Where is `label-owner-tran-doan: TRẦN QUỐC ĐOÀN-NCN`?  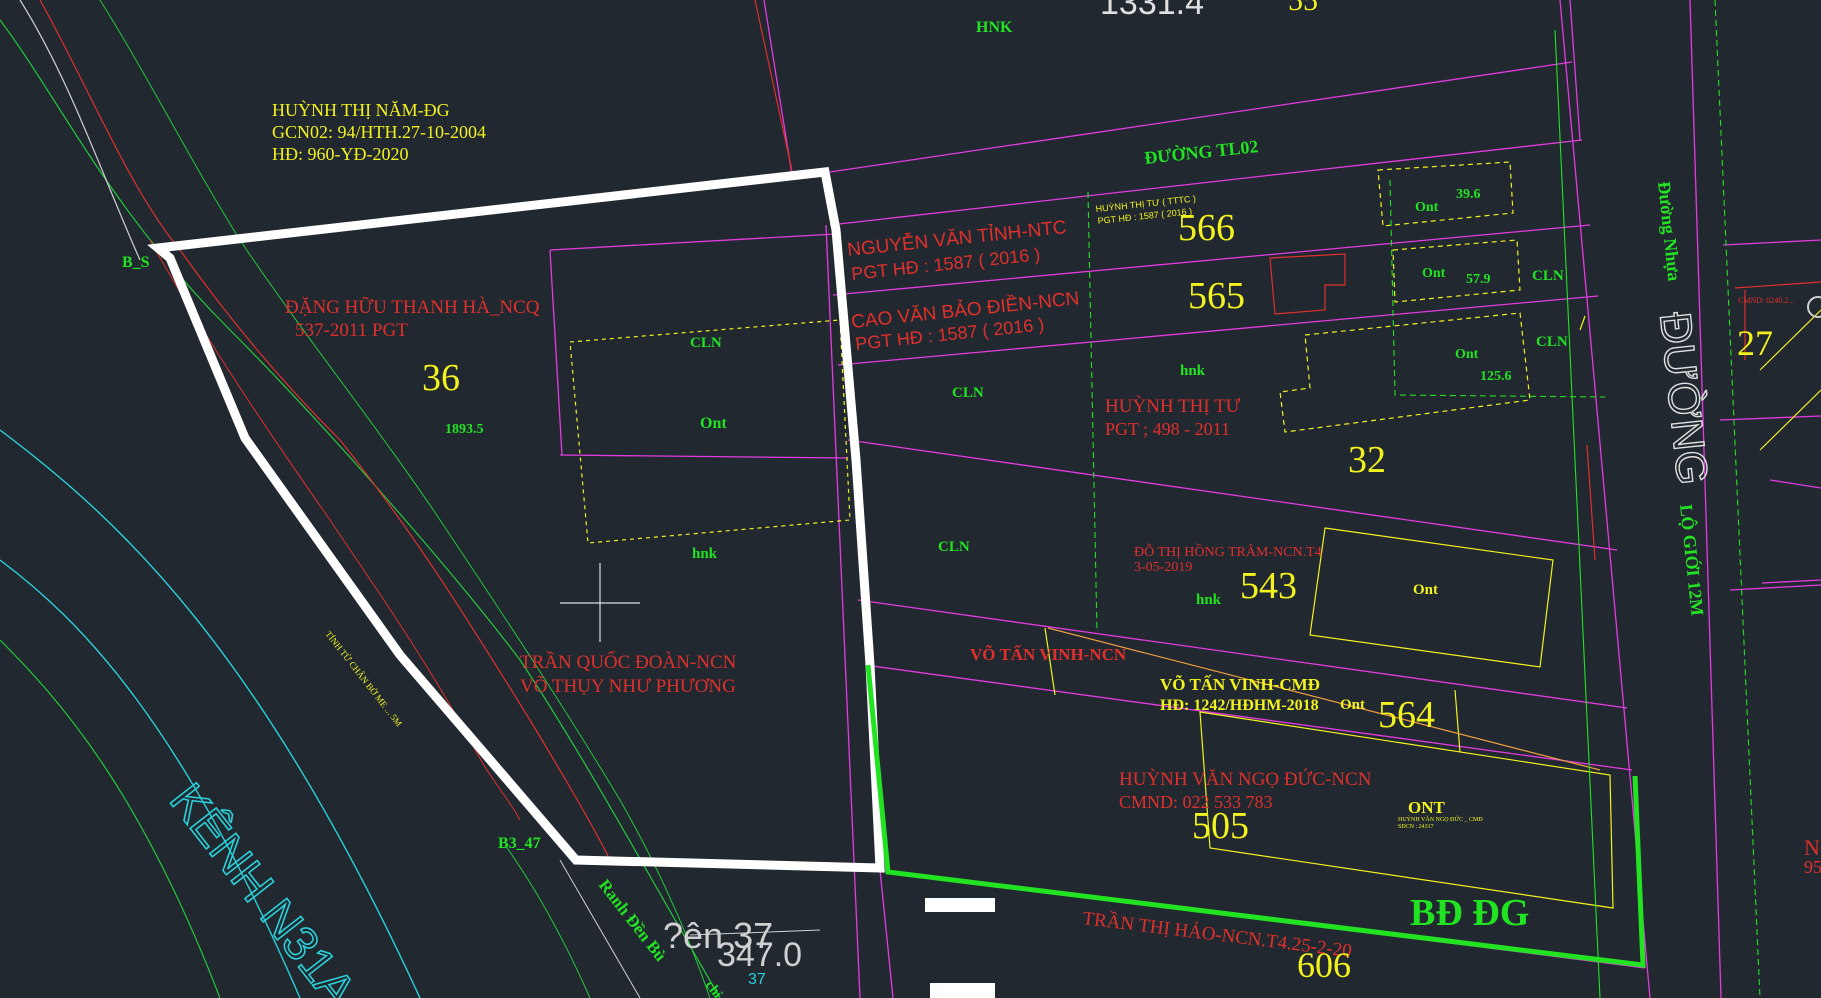
label-owner-tran-doan: TRẦN QUỐC ĐOÀN-NCN is located at coordinates (628, 662).